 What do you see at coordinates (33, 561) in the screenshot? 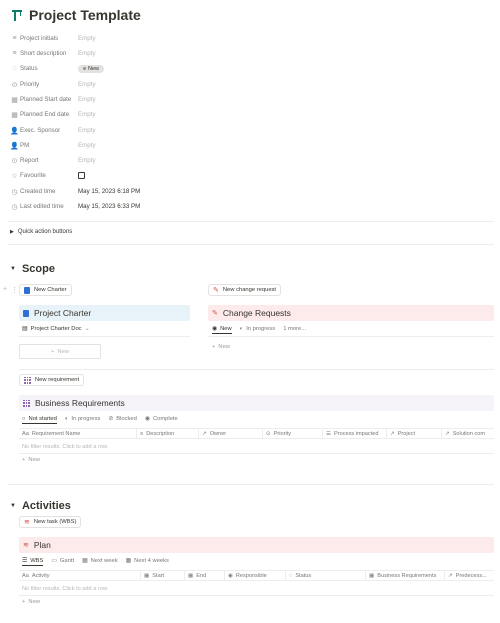
I see `tab-wbs: ☰ WBS` at bounding box center [33, 561].